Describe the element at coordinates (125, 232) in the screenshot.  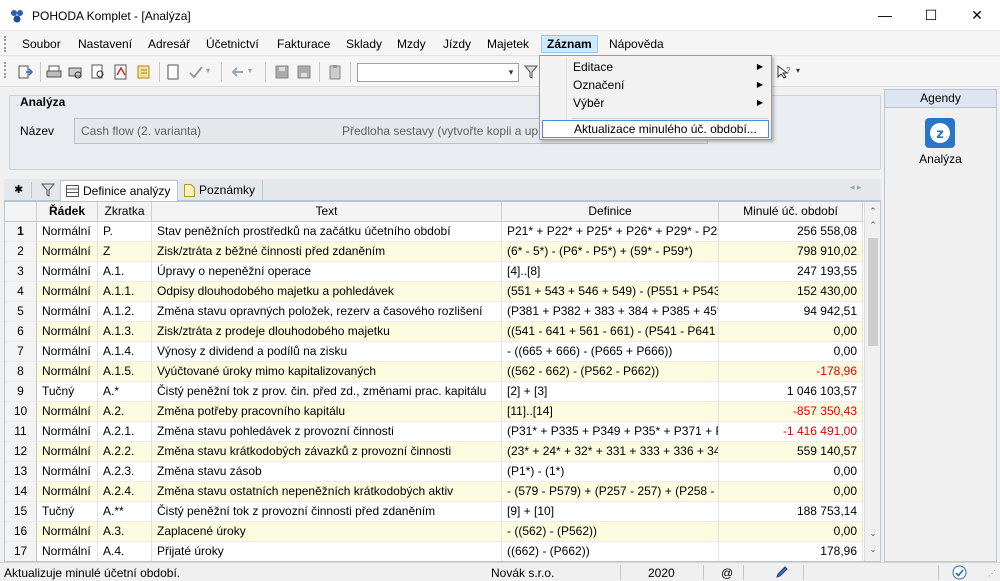
I see `code-cell: P.` at that location.